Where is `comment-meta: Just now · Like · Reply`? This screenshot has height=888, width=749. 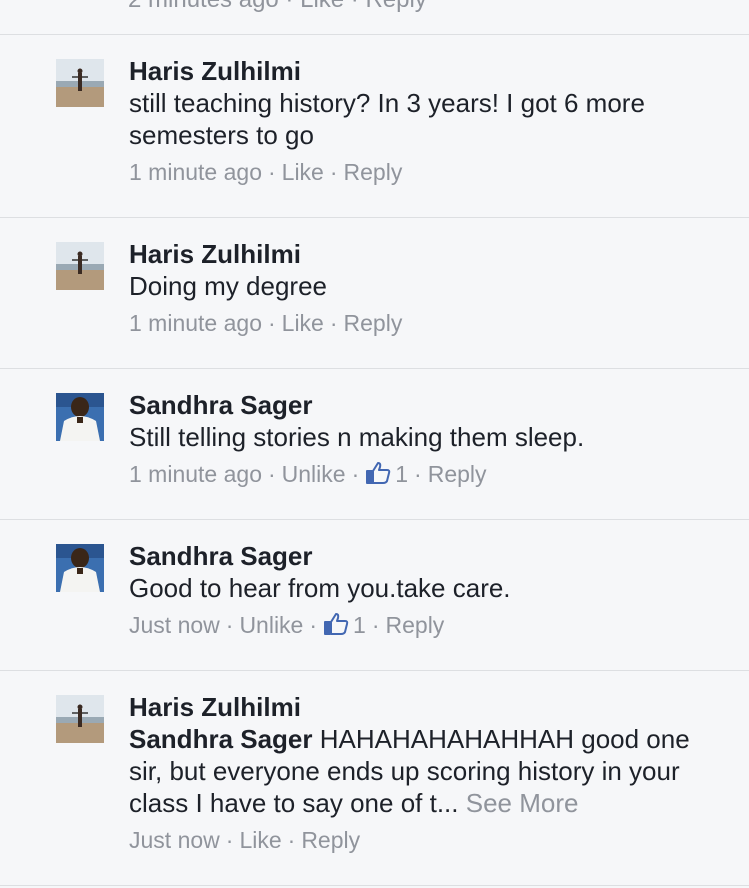 comment-meta: Just now · Like · Reply is located at coordinates (427, 840).